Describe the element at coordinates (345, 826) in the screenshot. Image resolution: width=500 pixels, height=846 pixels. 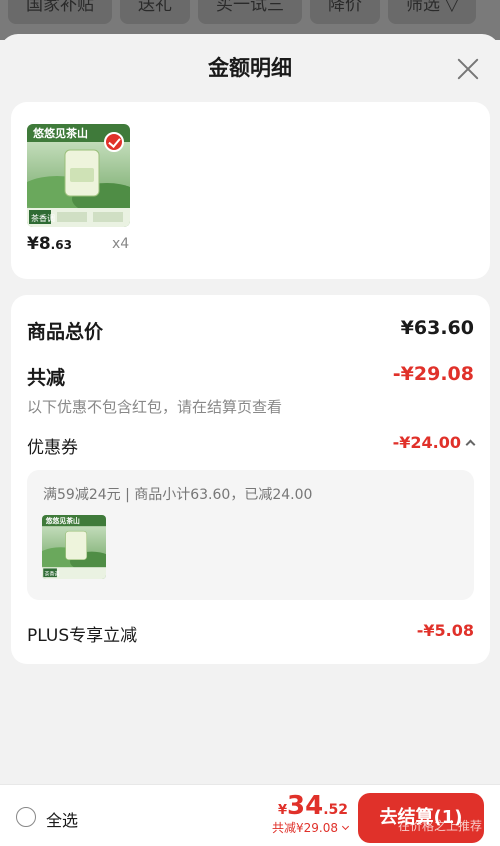
I see `chevron-down-icon` at that location.